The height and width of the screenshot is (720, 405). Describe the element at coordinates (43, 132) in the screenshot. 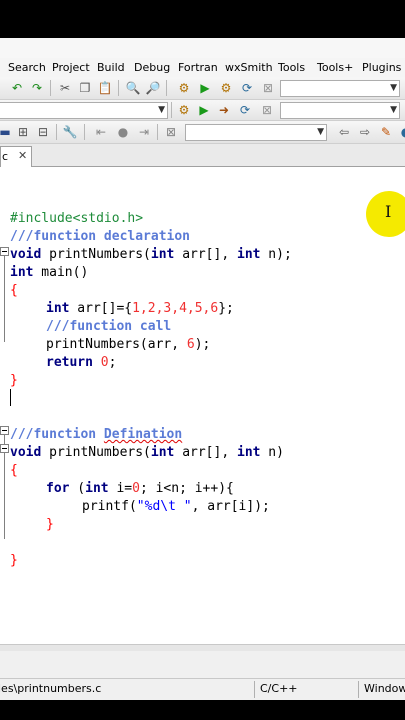

I see `toggle-block-icon: ⊟` at that location.